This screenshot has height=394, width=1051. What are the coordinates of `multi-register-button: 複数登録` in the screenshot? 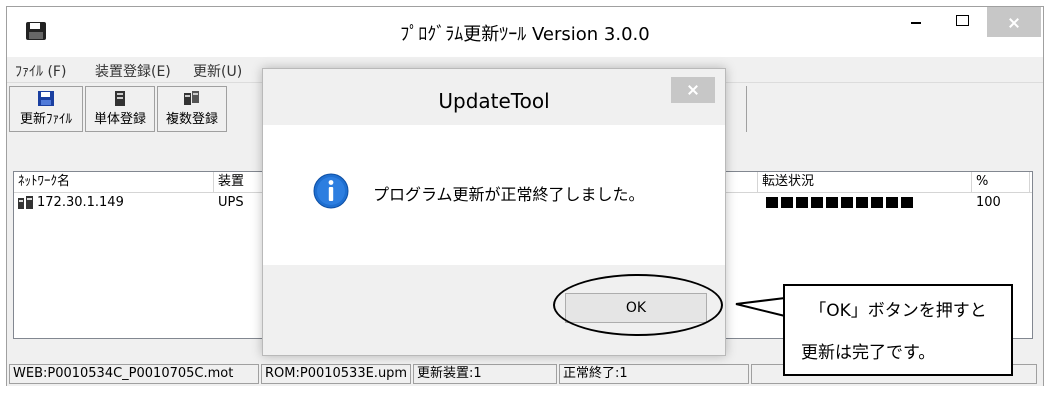 It's located at (192, 109).